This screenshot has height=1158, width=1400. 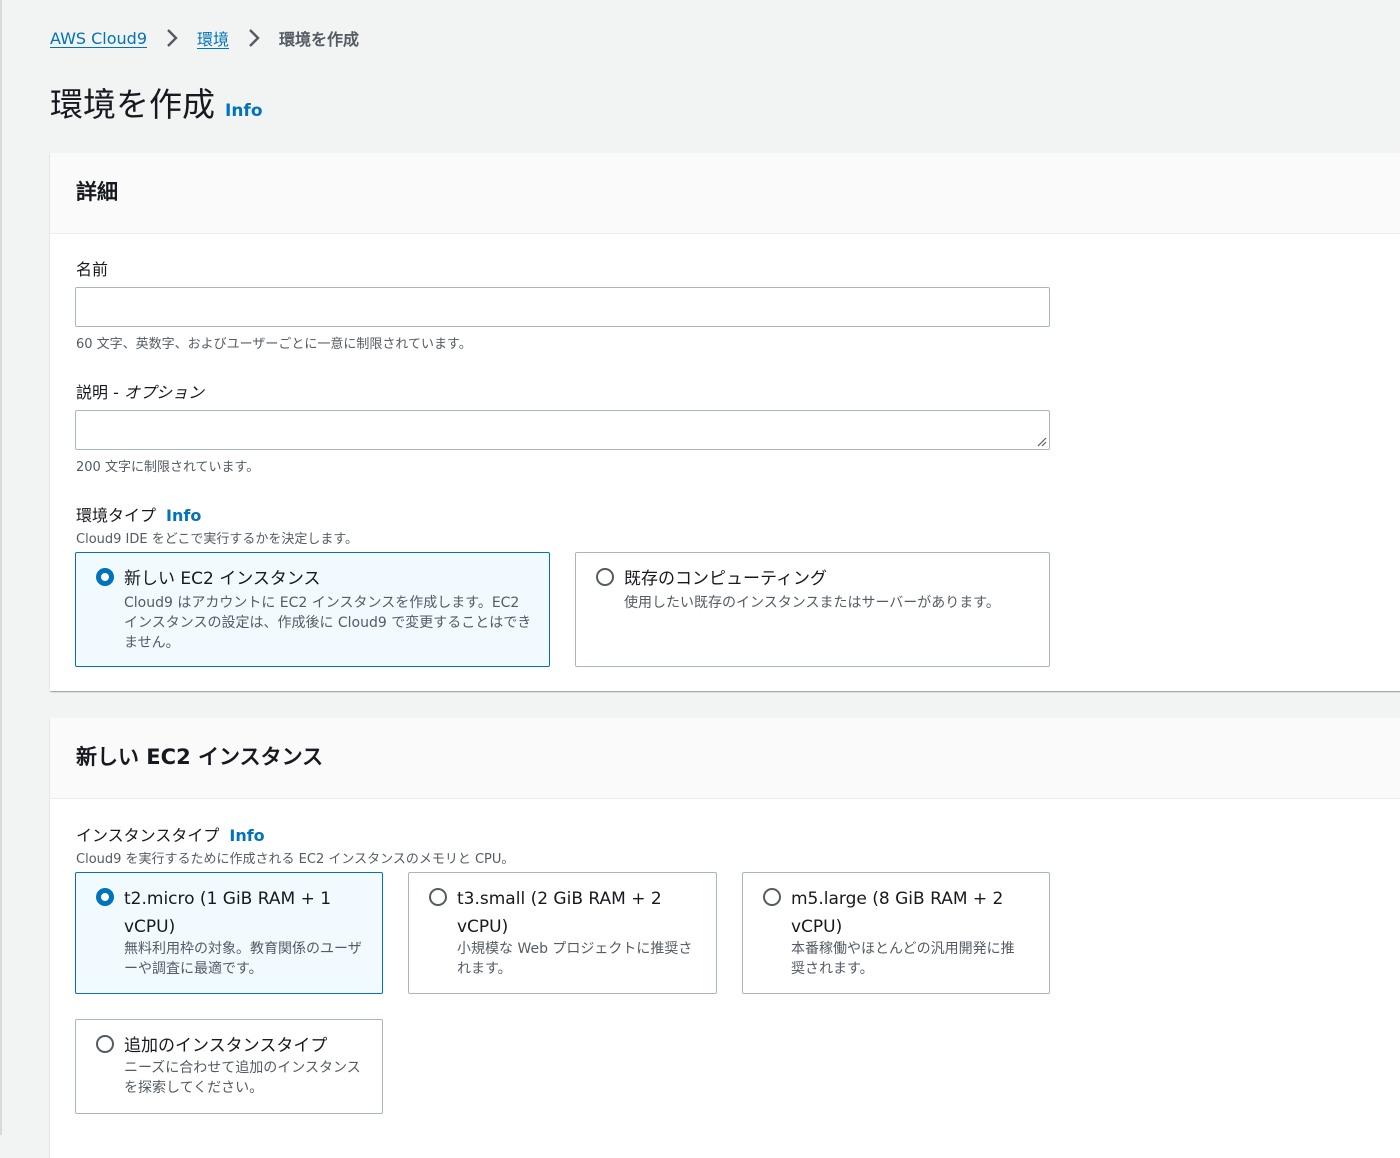 I want to click on name-label: 名前, so click(x=92, y=269).